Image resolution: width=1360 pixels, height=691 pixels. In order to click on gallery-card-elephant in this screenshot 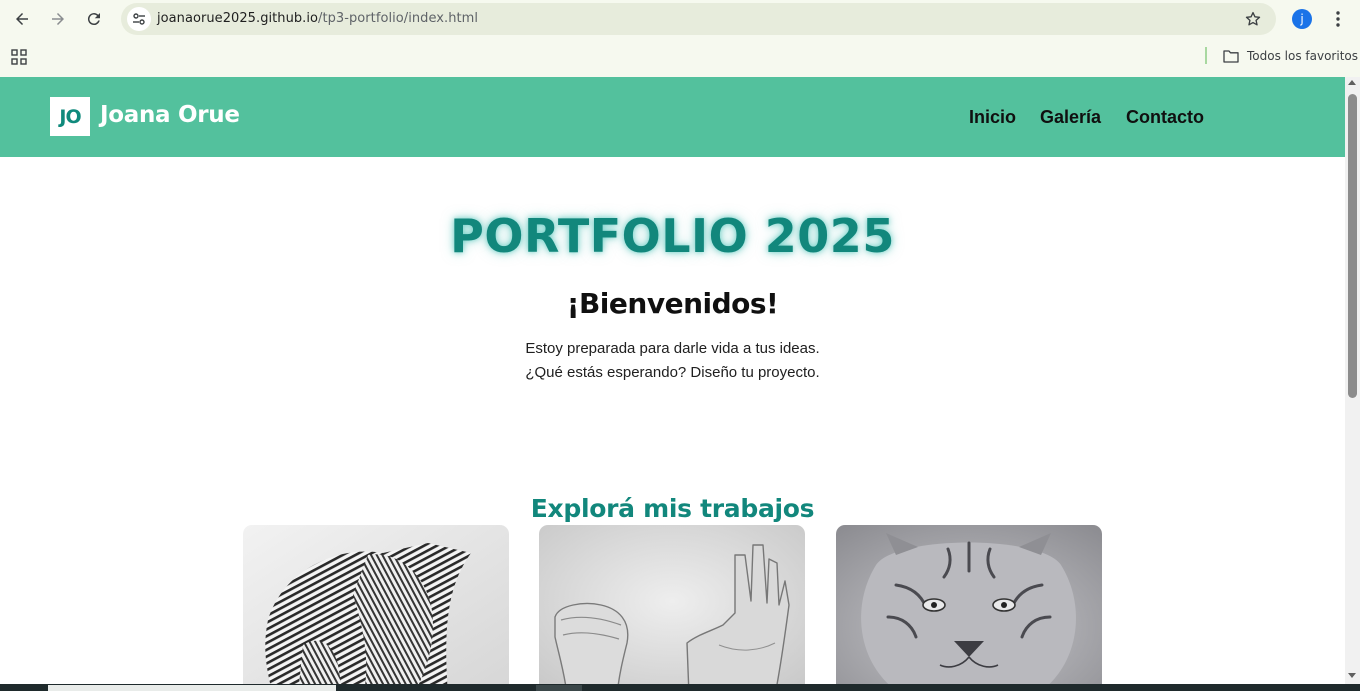, I will do `click(376, 604)`.